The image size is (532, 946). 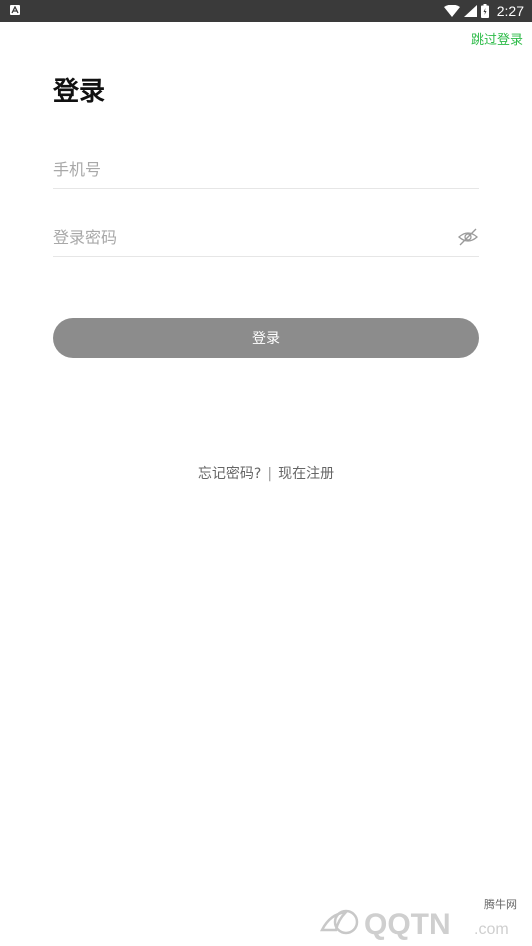 I want to click on watermark-suffix-text: .com, so click(x=491, y=929).